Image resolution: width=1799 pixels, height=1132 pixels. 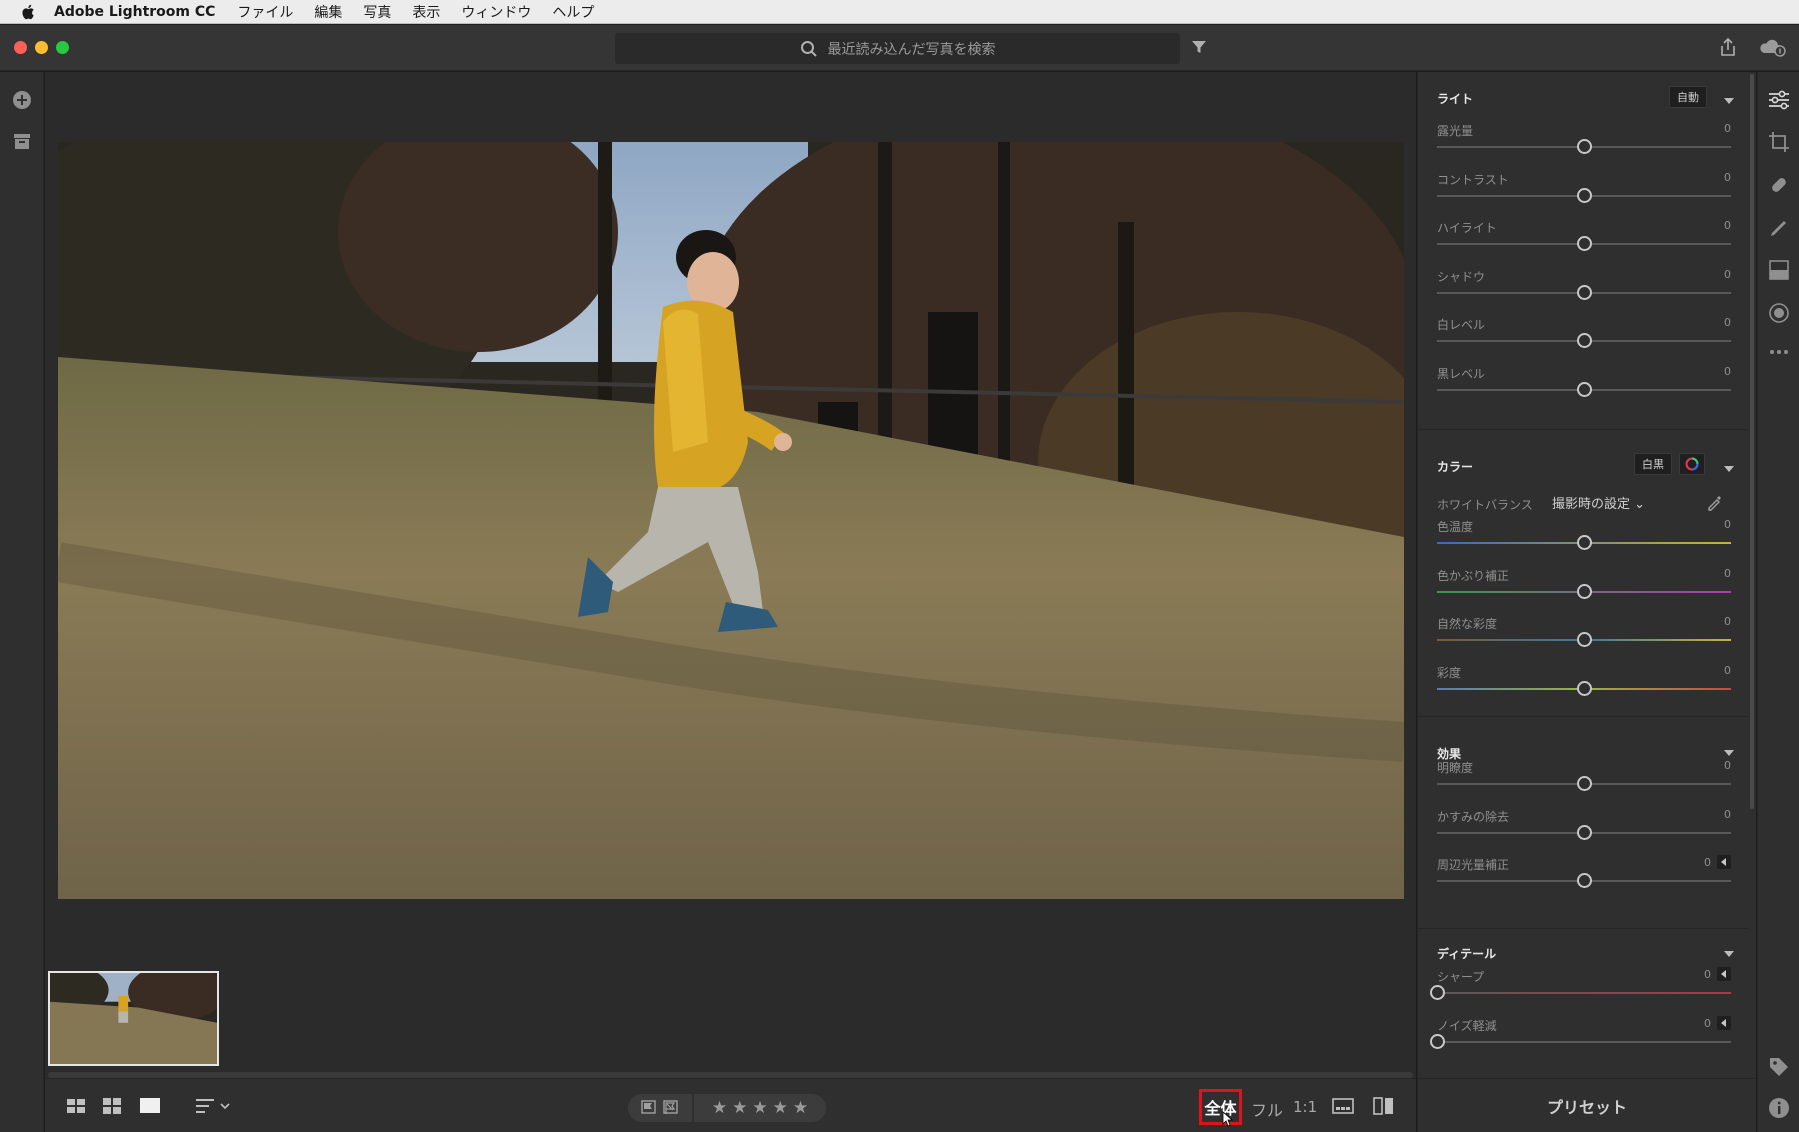 I want to click on slider-row: シャープ 0, so click(x=1580, y=987).